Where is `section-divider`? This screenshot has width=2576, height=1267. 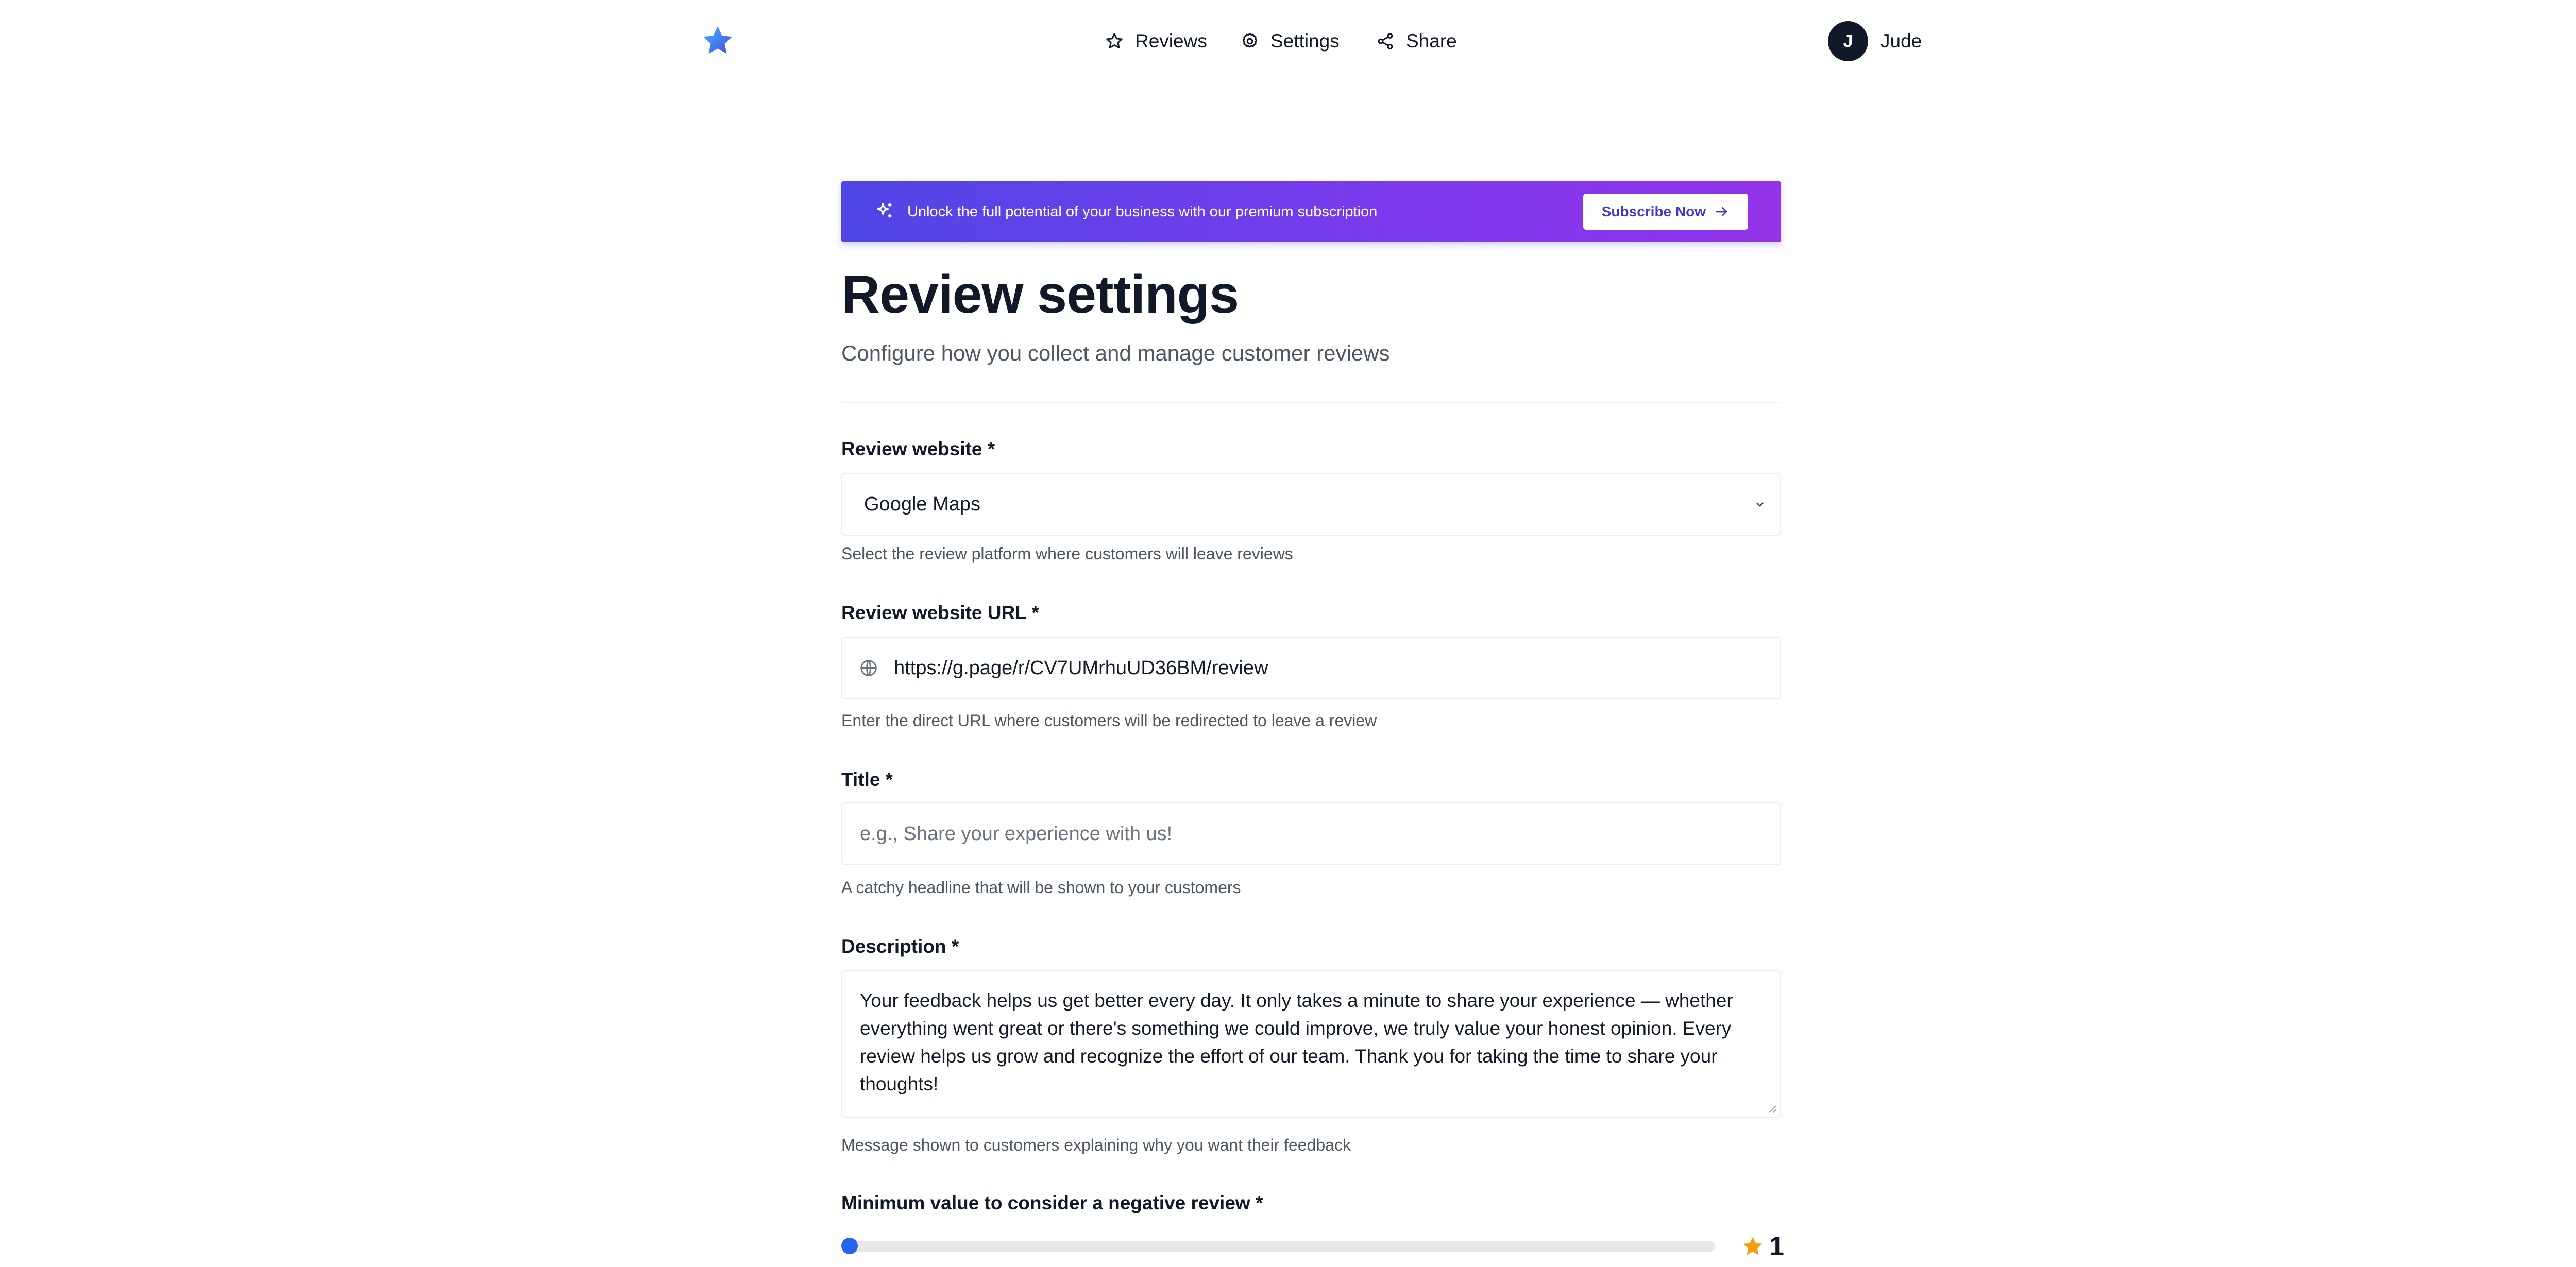
section-divider is located at coordinates (1311, 402).